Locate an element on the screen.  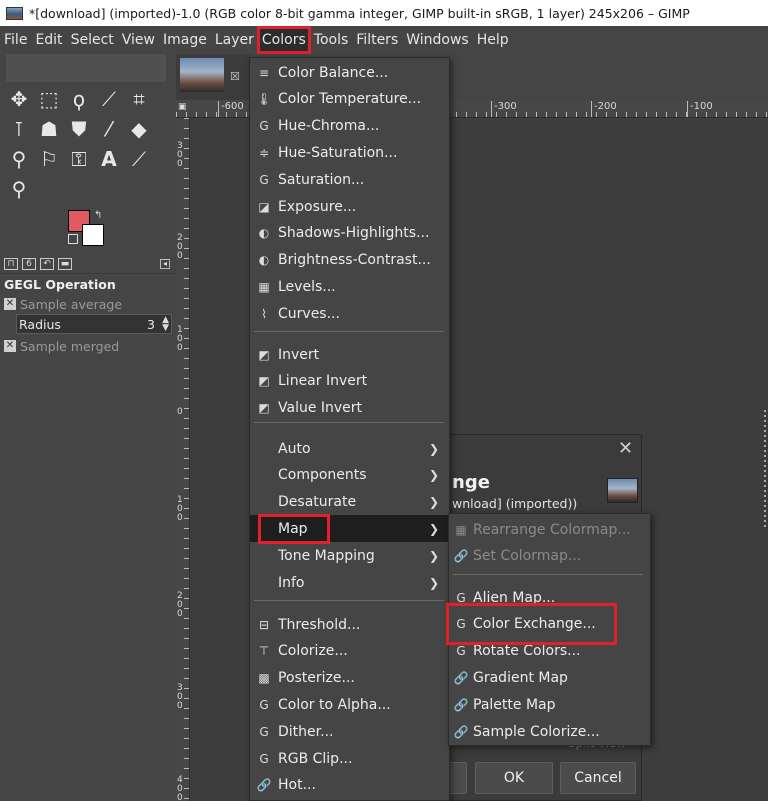
menu-view: View is located at coordinates (138, 40).